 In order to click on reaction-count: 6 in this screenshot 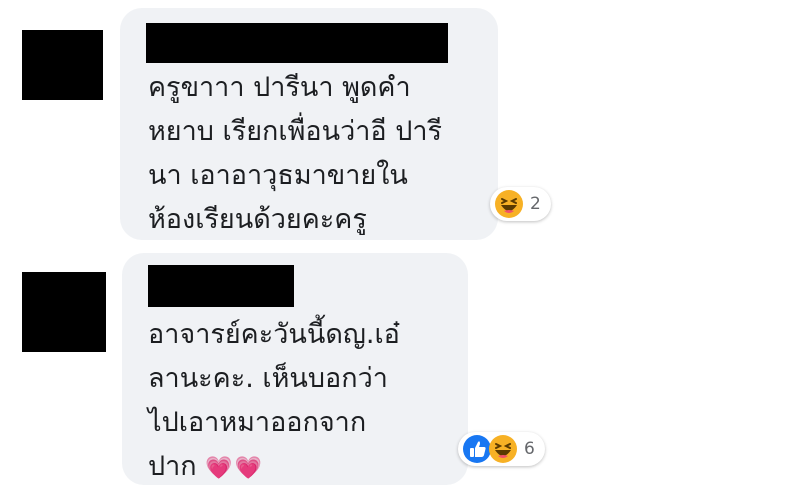, I will do `click(529, 449)`.